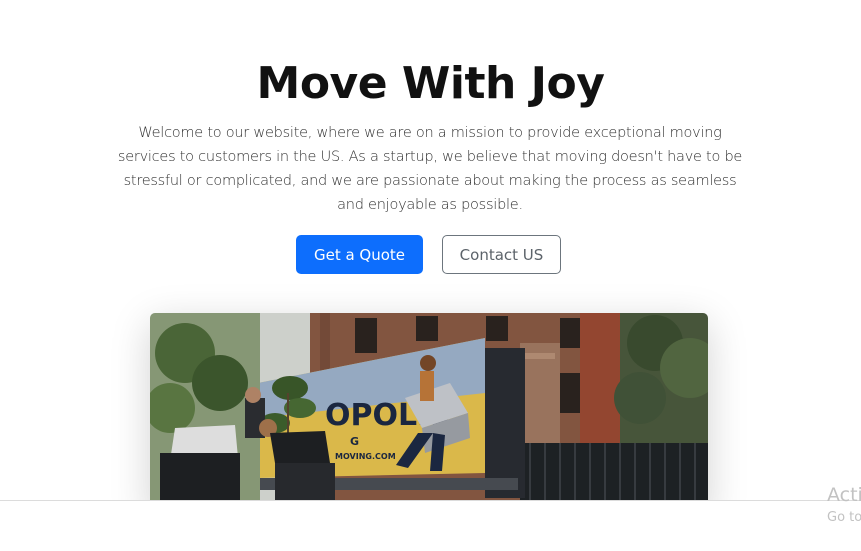 The height and width of the screenshot is (551, 861). What do you see at coordinates (501, 254) in the screenshot?
I see `contact-us-button: Contact US` at bounding box center [501, 254].